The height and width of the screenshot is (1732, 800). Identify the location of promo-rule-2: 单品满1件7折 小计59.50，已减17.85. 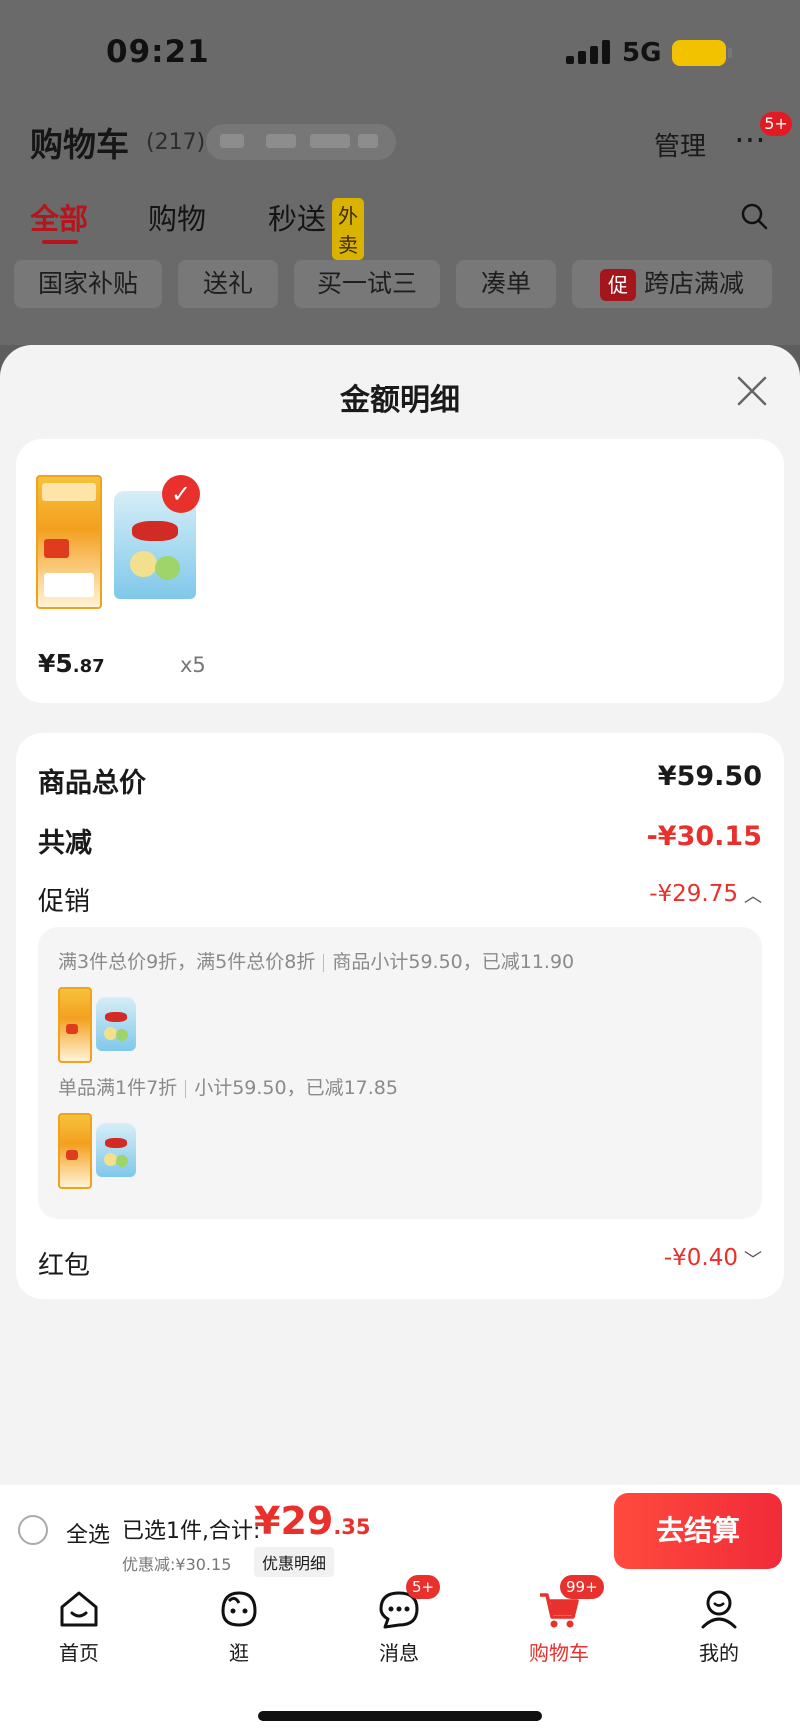
(228, 1088).